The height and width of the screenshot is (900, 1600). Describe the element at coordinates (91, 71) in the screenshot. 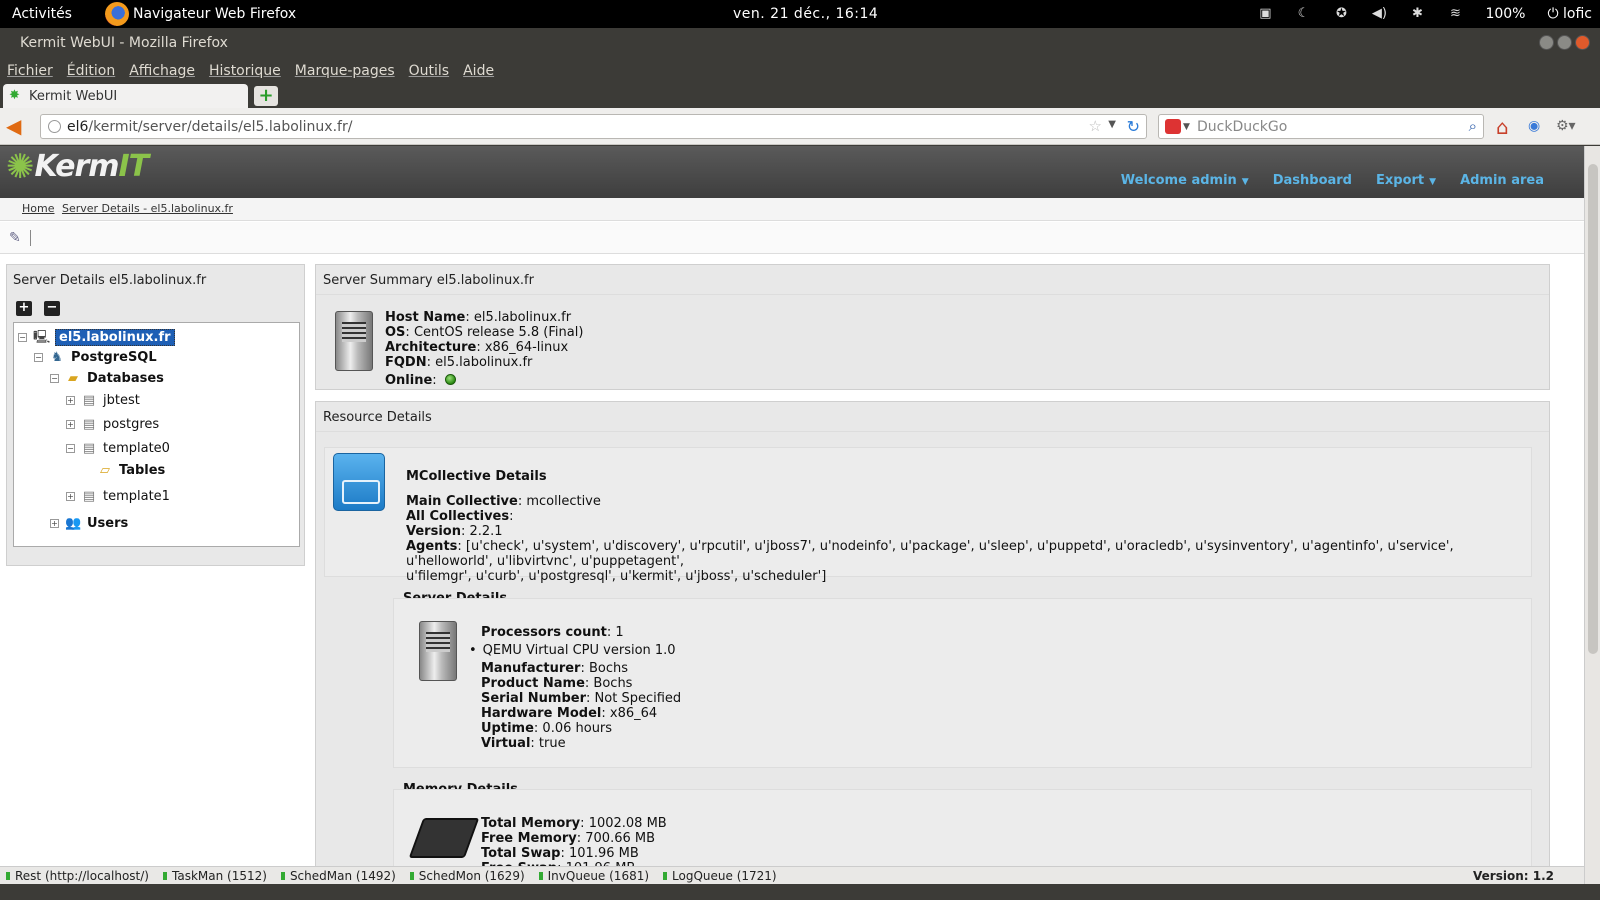

I see `menu-edition: Édition` at that location.